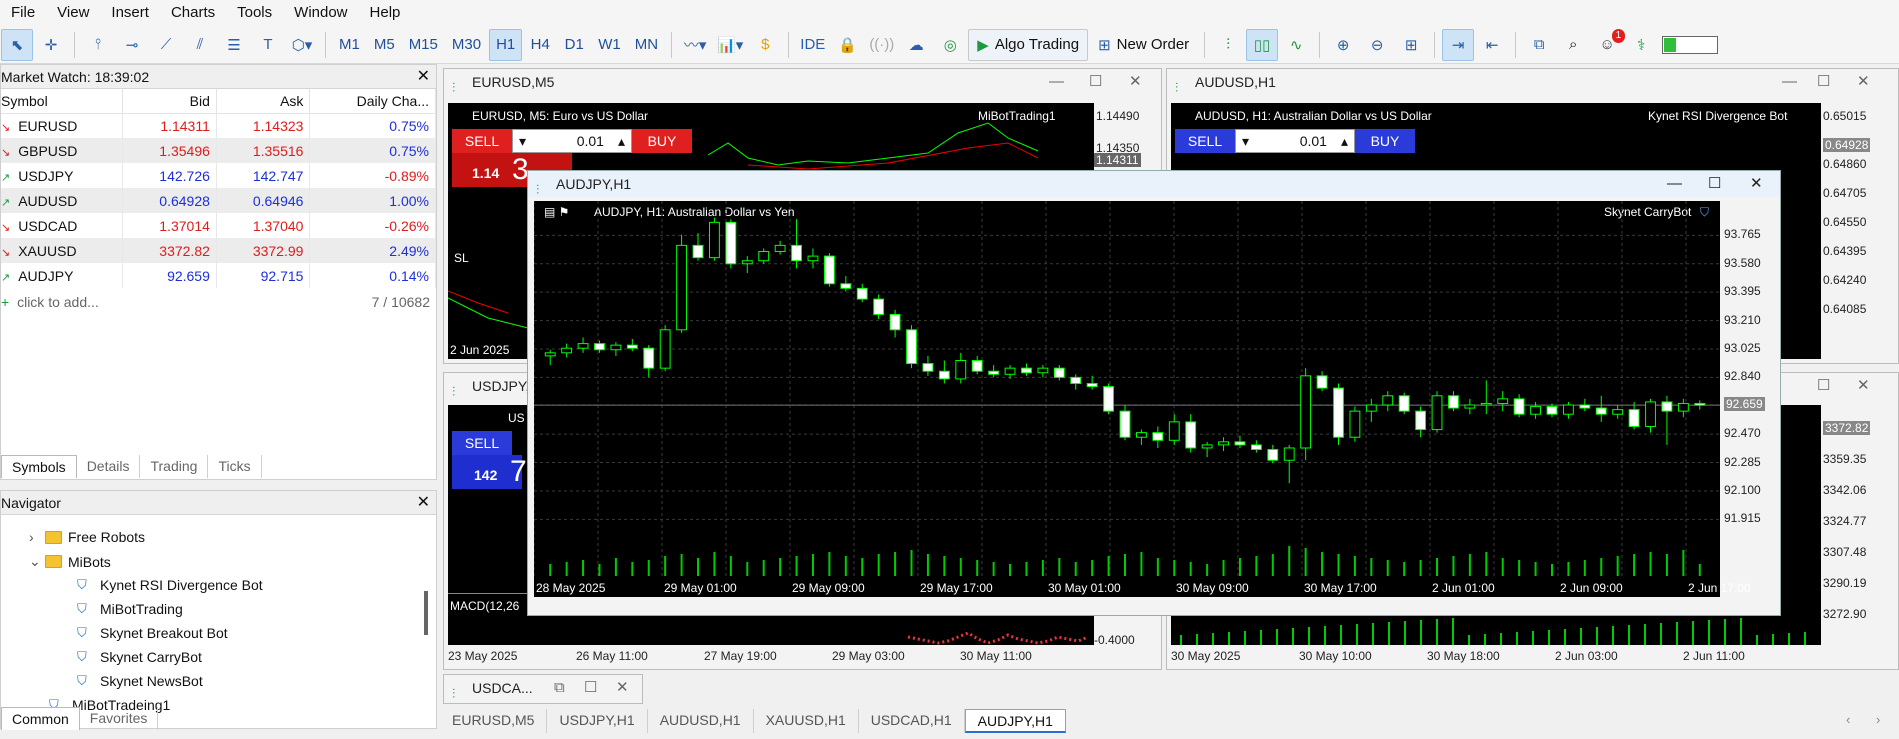 Image resolution: width=1899 pixels, height=739 pixels. Describe the element at coordinates (87, 537) in the screenshot. I see `navigator-item: › Free Robots` at that location.